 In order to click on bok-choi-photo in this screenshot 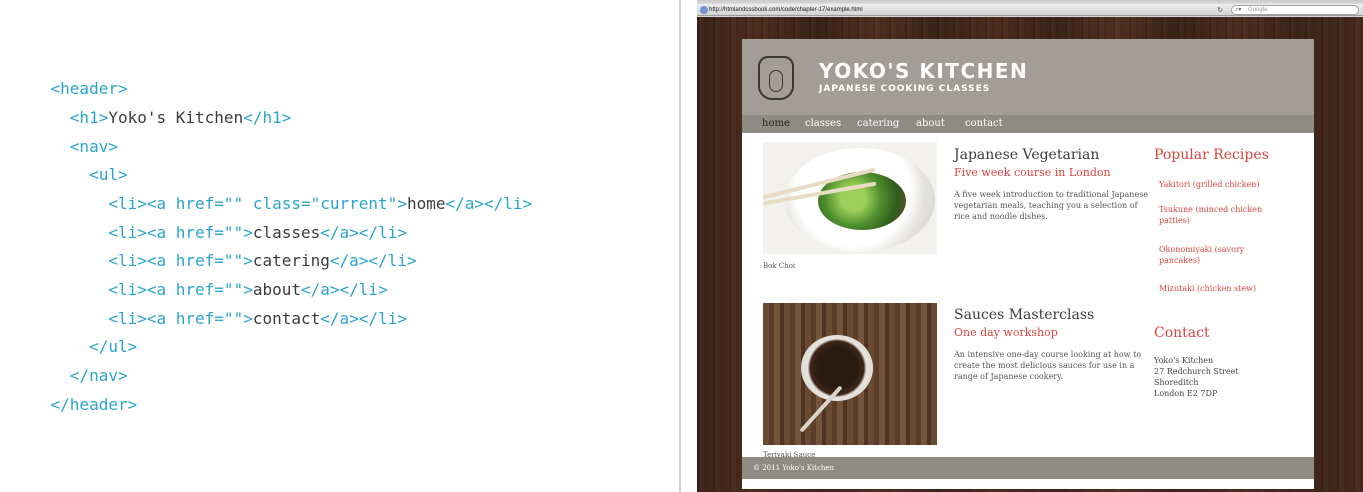, I will do `click(850, 198)`.